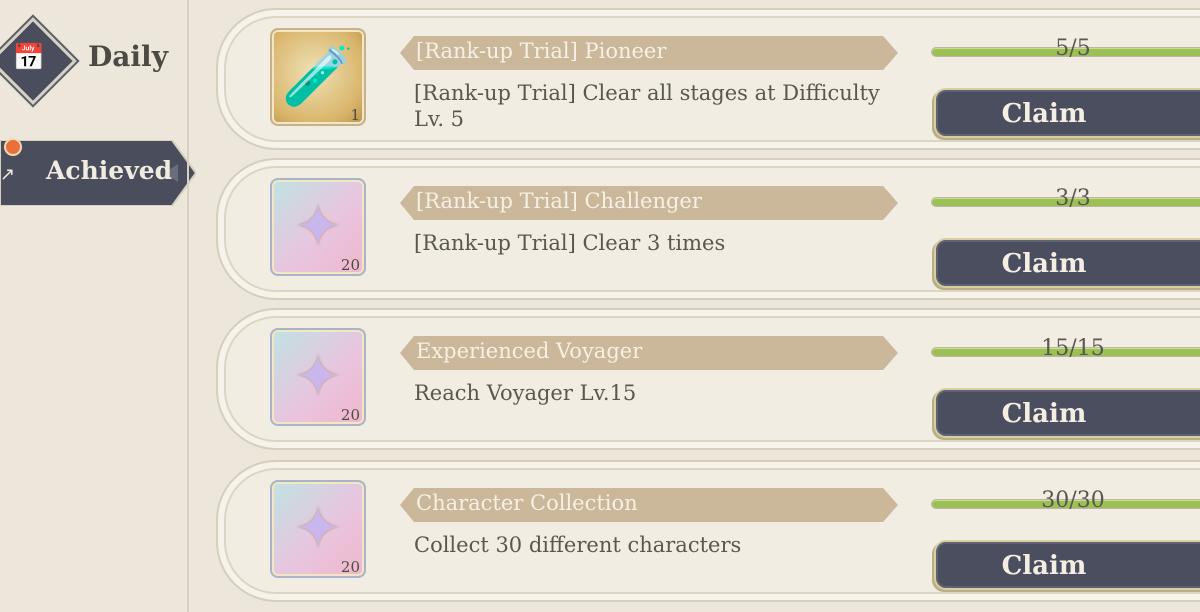 The height and width of the screenshot is (612, 1200). Describe the element at coordinates (649, 353) in the screenshot. I see `mission-title-banner: Experienced Voyager` at that location.